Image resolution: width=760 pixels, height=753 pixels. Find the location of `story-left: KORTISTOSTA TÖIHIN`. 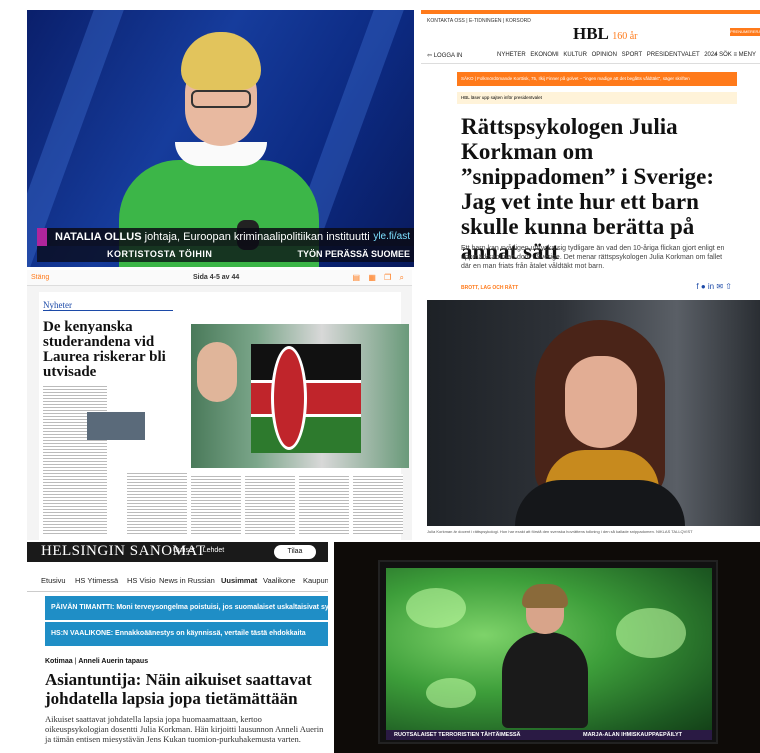

story-left: KORTISTOSTA TÖIHIN is located at coordinates (160, 254).